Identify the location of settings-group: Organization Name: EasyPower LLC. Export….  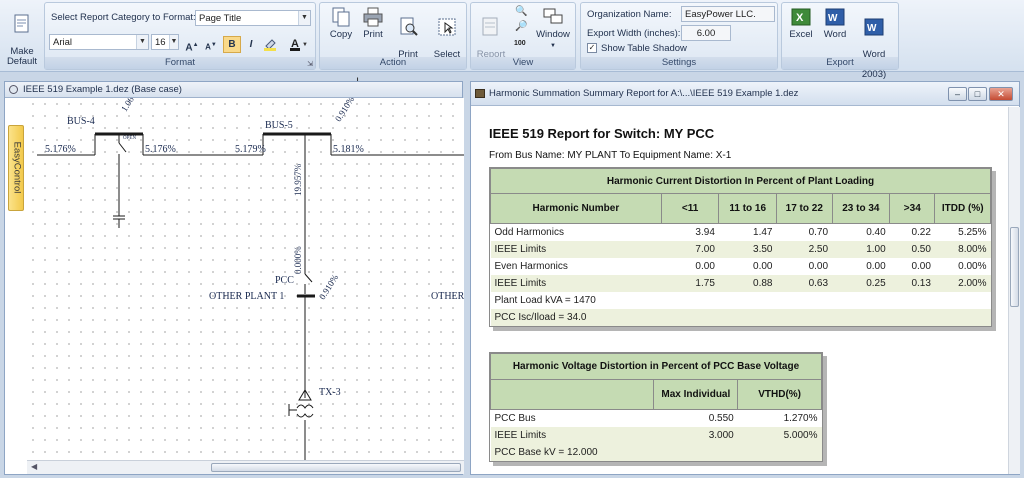
(679, 36).